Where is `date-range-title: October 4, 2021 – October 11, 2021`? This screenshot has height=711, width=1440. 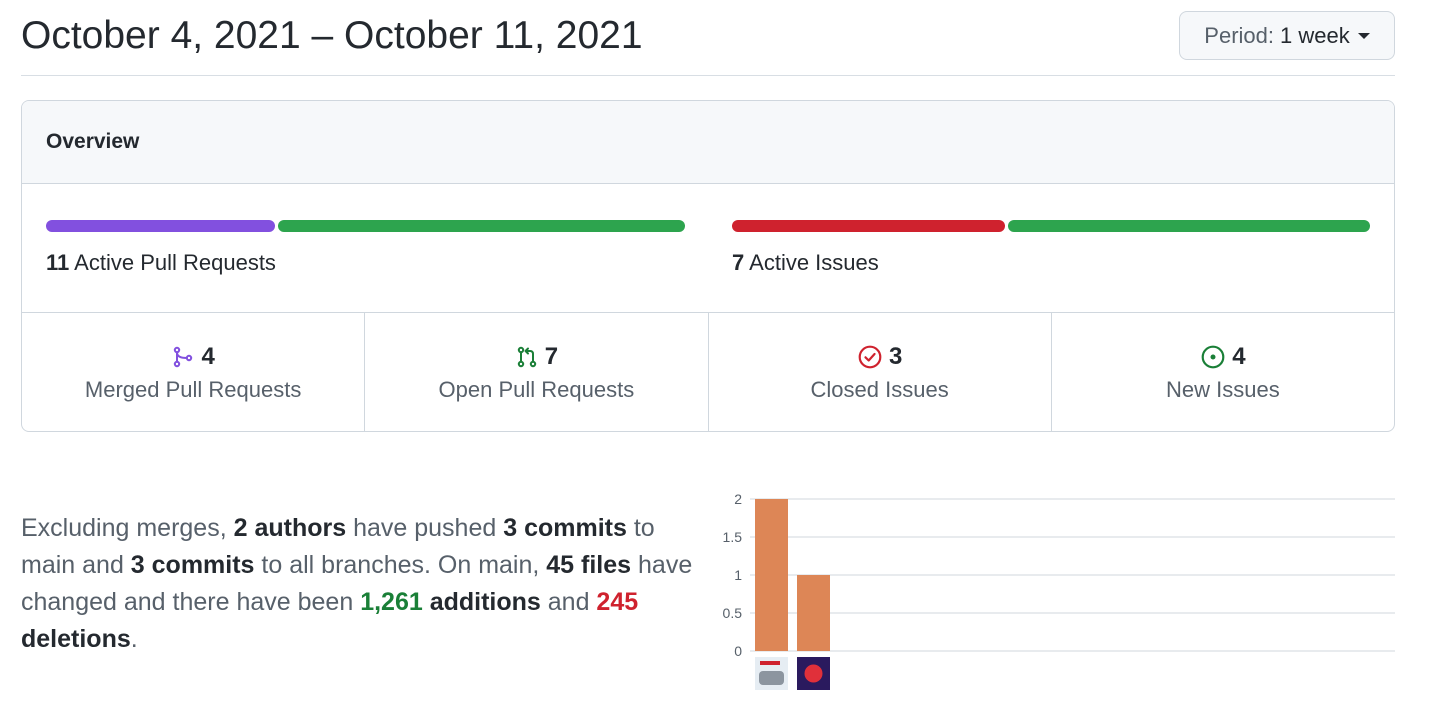
date-range-title: October 4, 2021 – October 11, 2021 is located at coordinates (332, 35).